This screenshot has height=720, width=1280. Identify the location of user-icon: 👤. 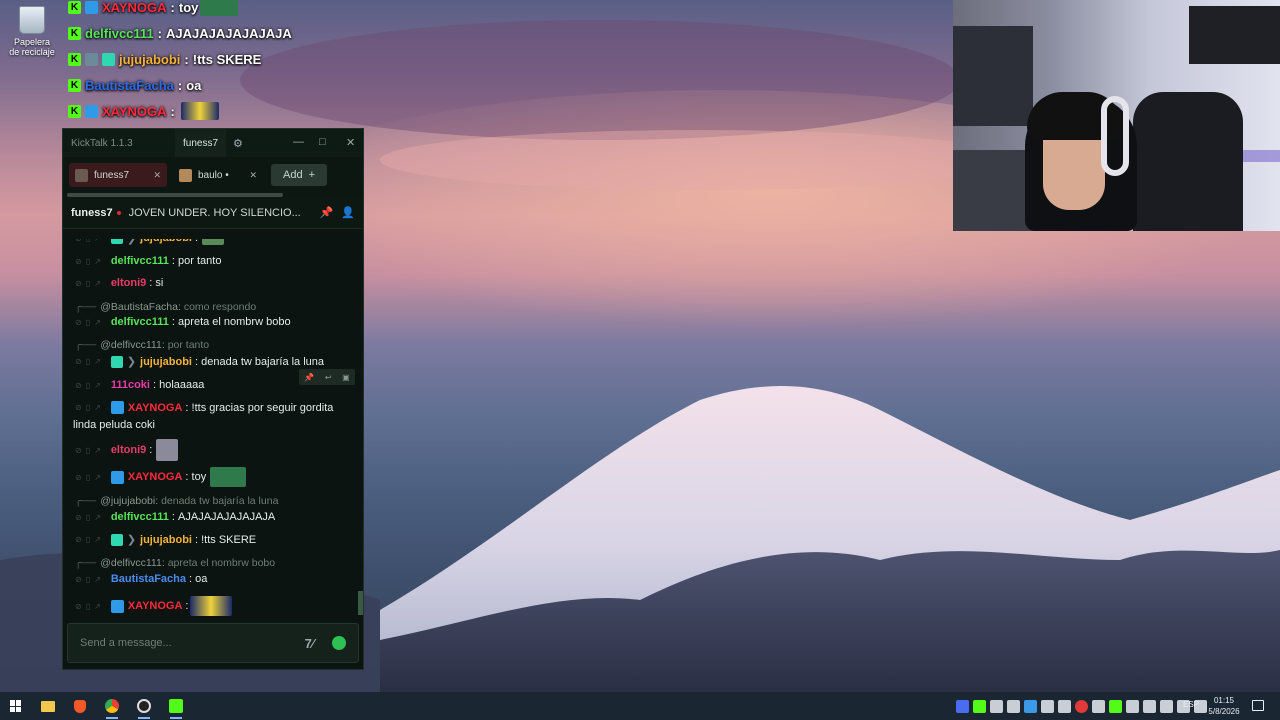
(348, 212).